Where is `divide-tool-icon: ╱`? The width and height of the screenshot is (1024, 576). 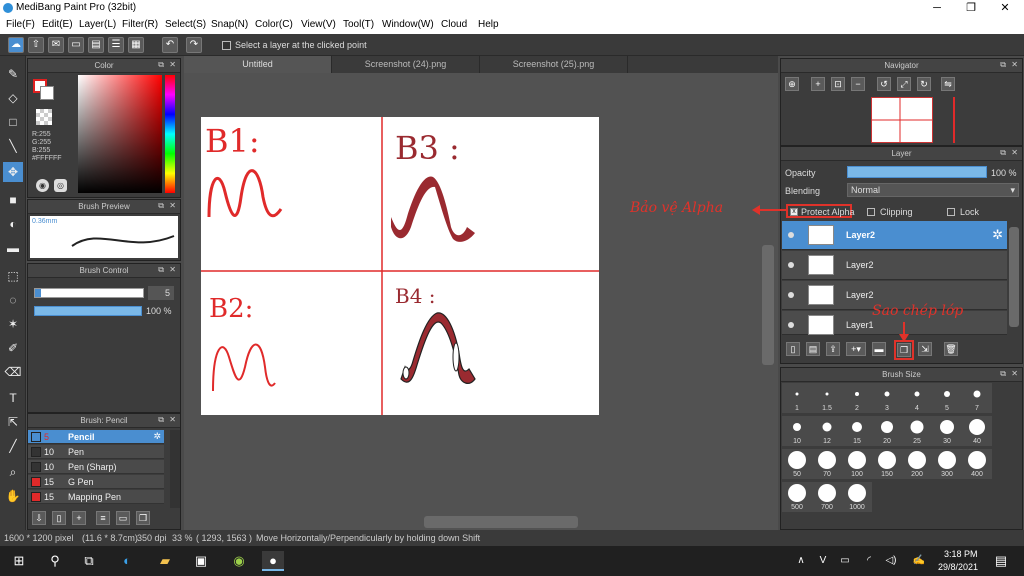 divide-tool-icon: ╱ is located at coordinates (13, 446).